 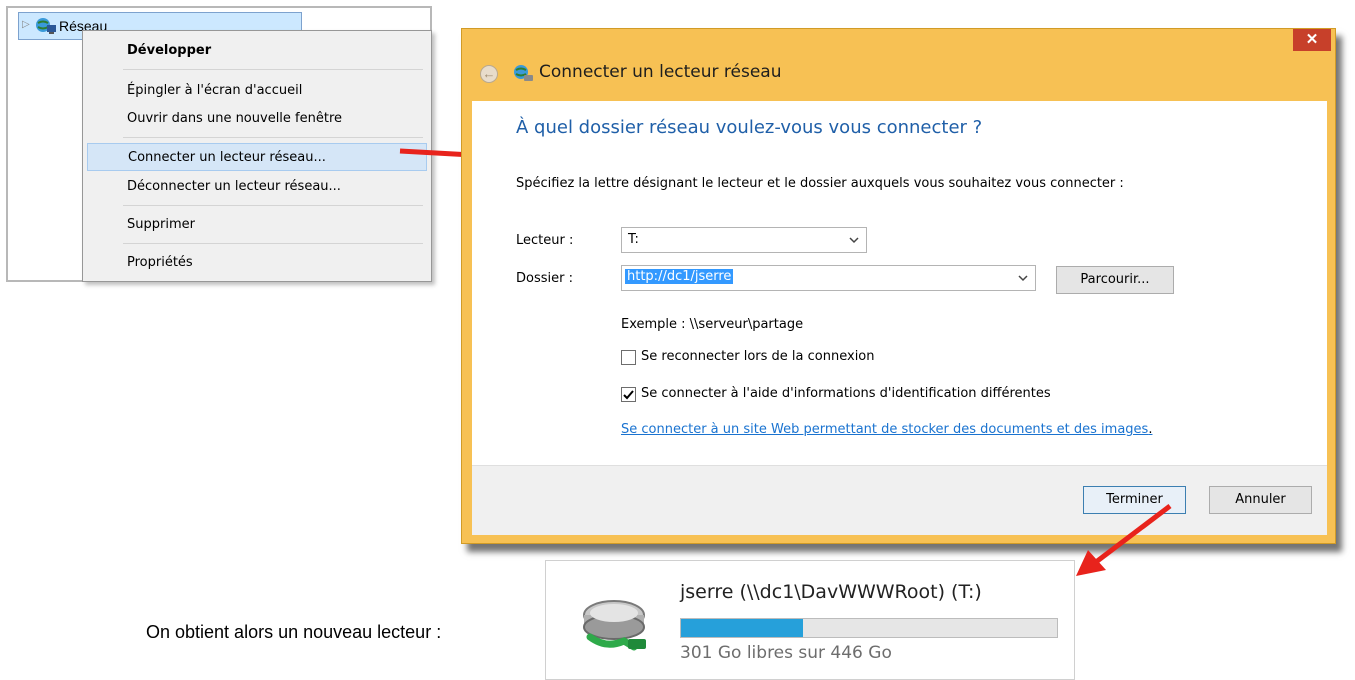 I want to click on menu-item-expand: Développer, so click(x=257, y=51).